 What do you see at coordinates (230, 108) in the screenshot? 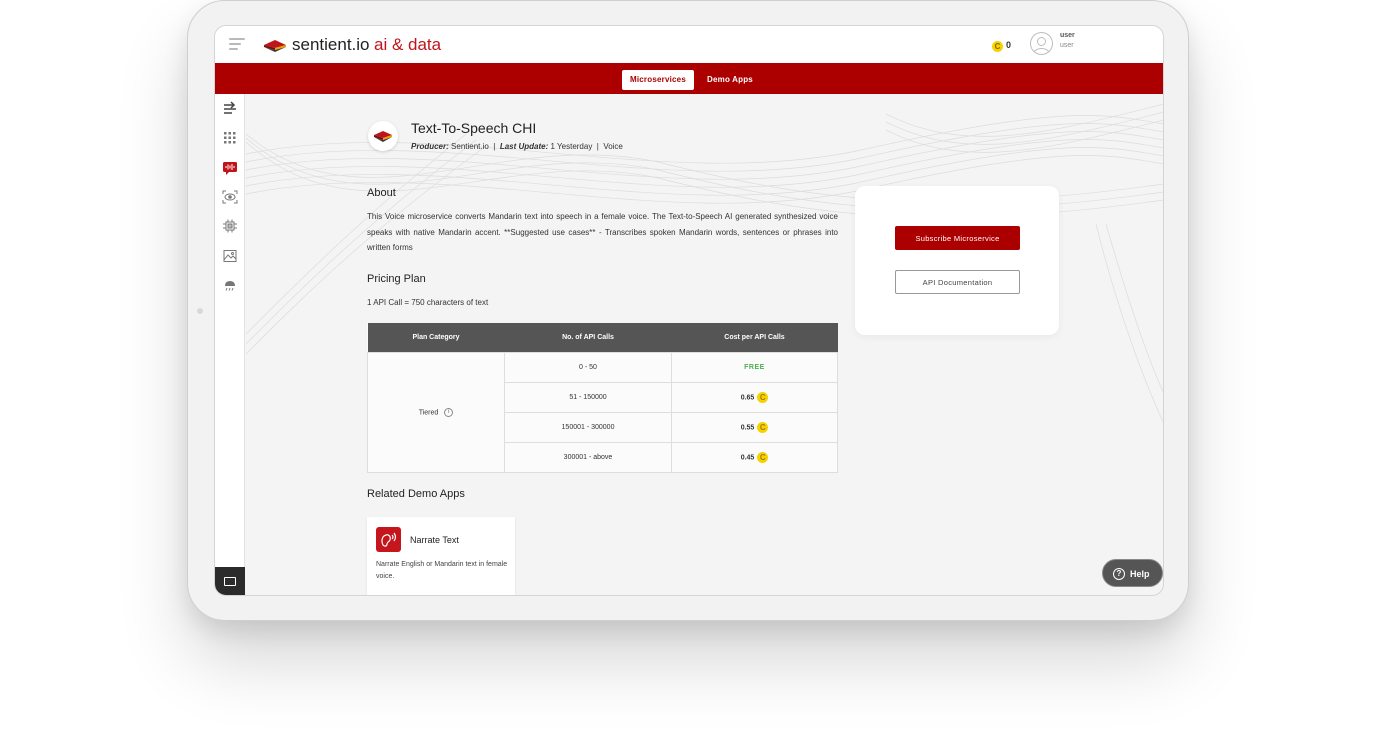
I see `collapse-arrow-icon` at bounding box center [230, 108].